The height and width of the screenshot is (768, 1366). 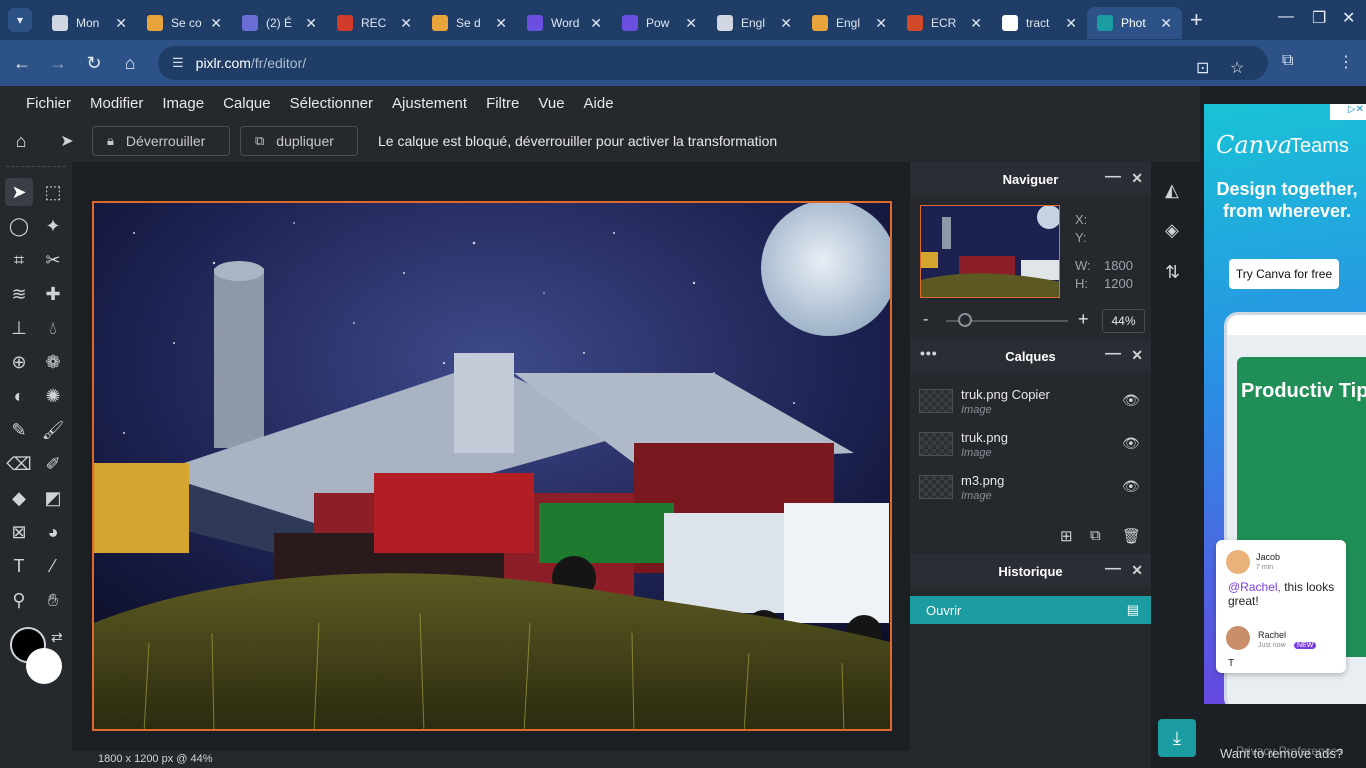 What do you see at coordinates (502, 103) in the screenshot?
I see `menu-item: Filtre` at bounding box center [502, 103].